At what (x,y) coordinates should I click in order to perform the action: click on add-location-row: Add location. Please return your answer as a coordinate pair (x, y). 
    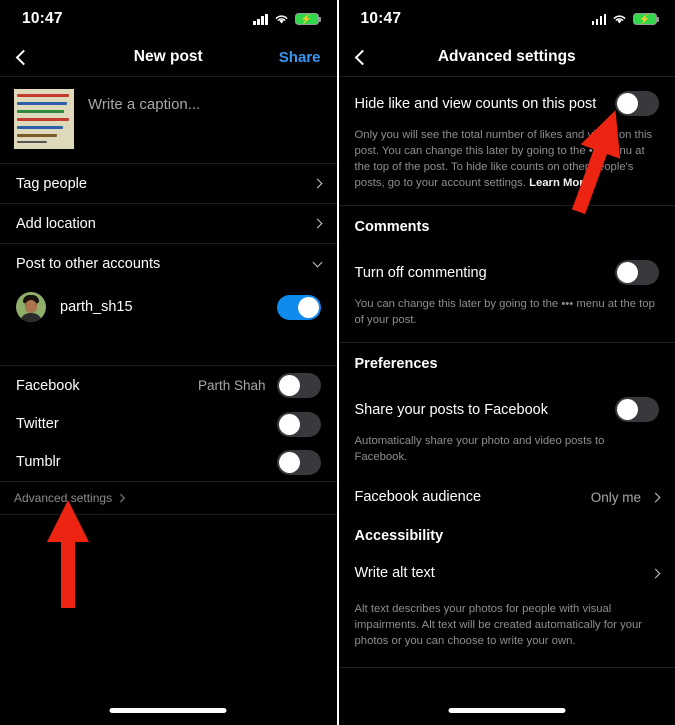
    Looking at the image, I should click on (168, 223).